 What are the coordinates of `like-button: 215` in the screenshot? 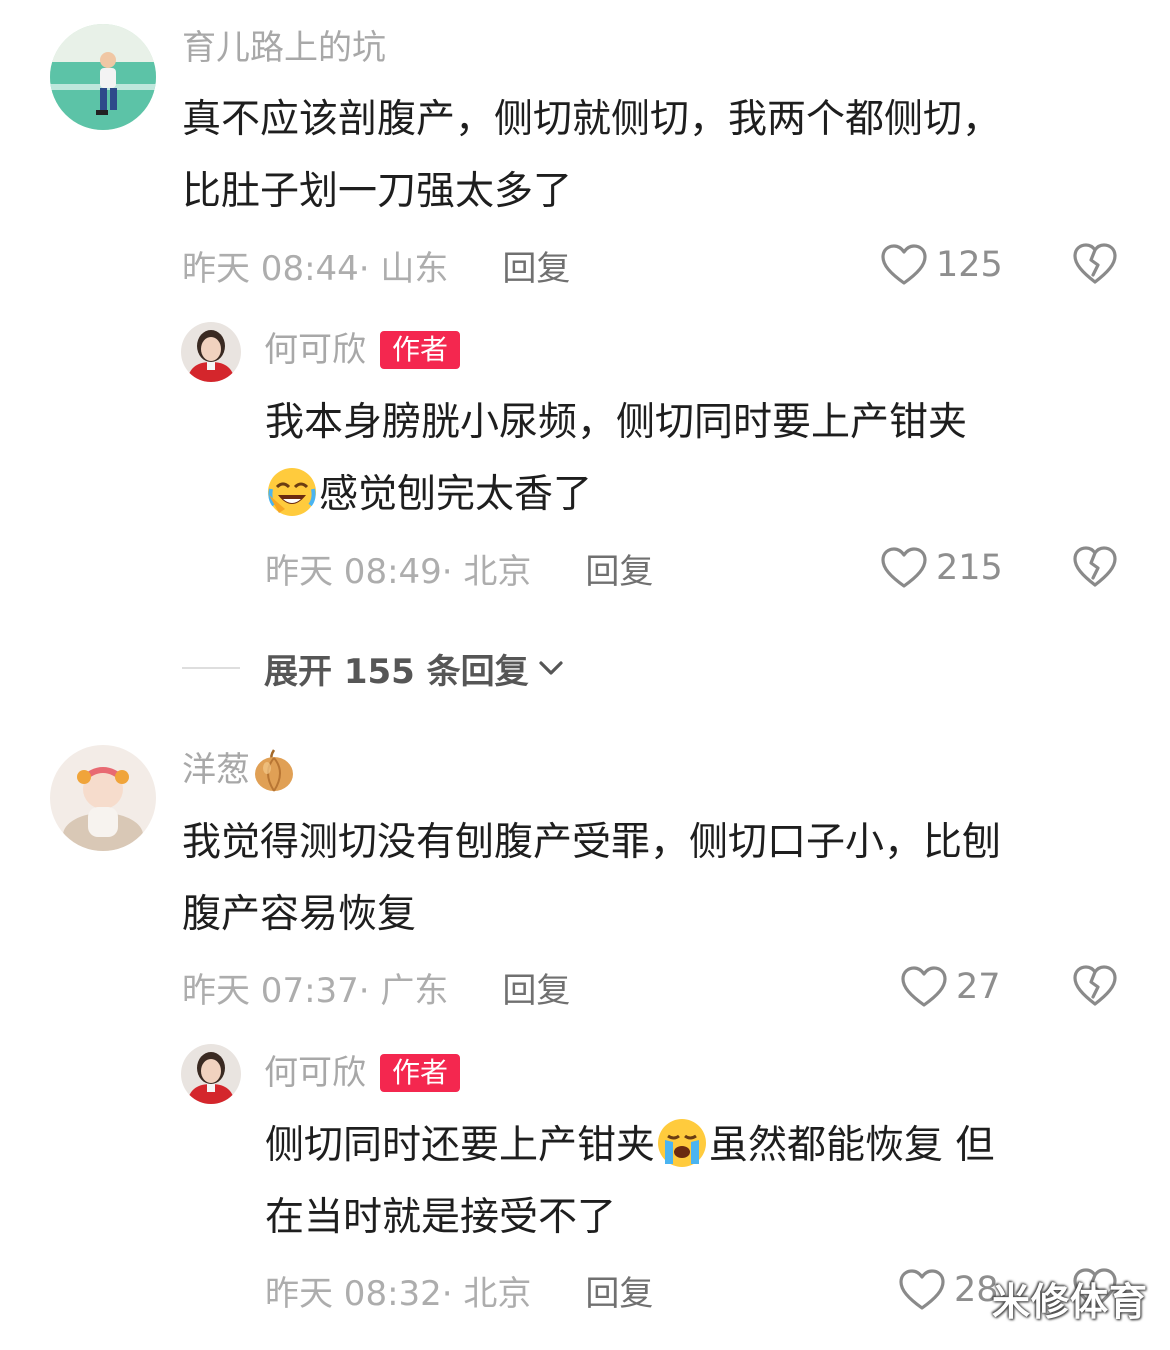 It's located at (941, 568).